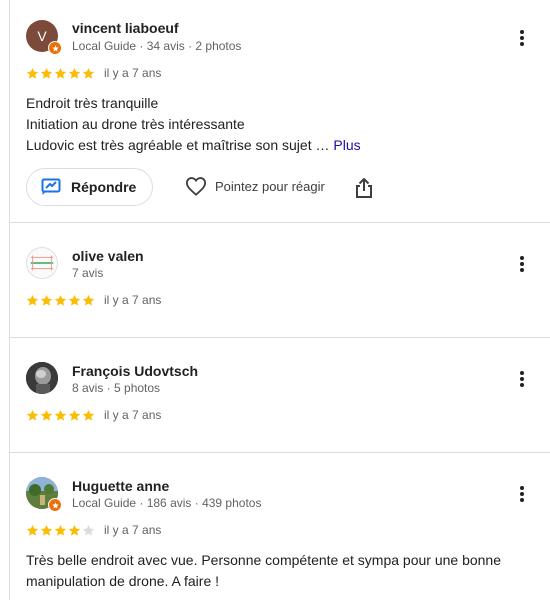  I want to click on reviewer-name: vincent liaboeuf, so click(125, 28).